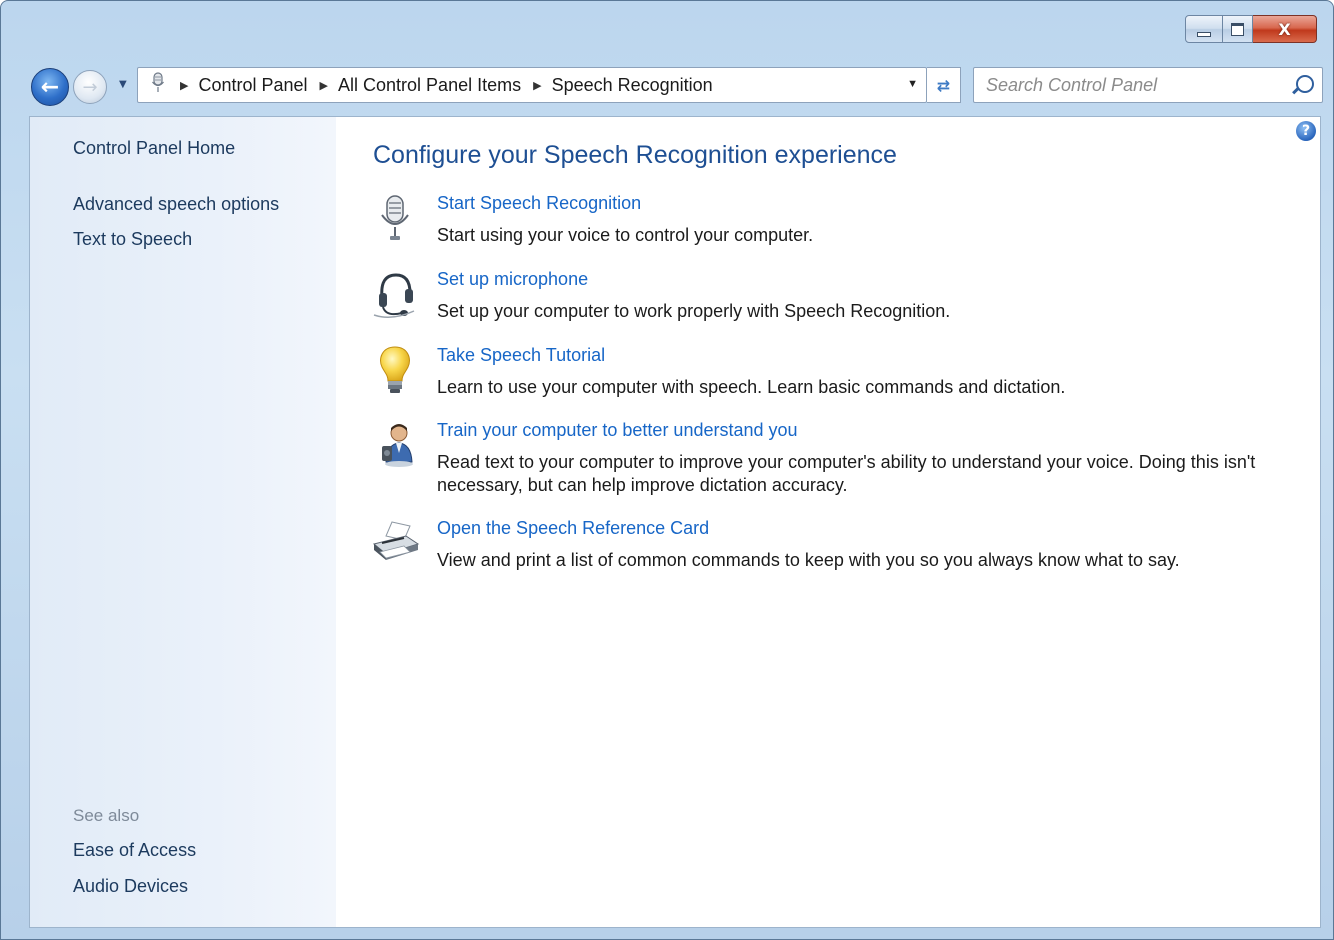 The width and height of the screenshot is (1334, 940). I want to click on open-speech-reference-card-link: Open the Speech Reference Card, so click(573, 528).